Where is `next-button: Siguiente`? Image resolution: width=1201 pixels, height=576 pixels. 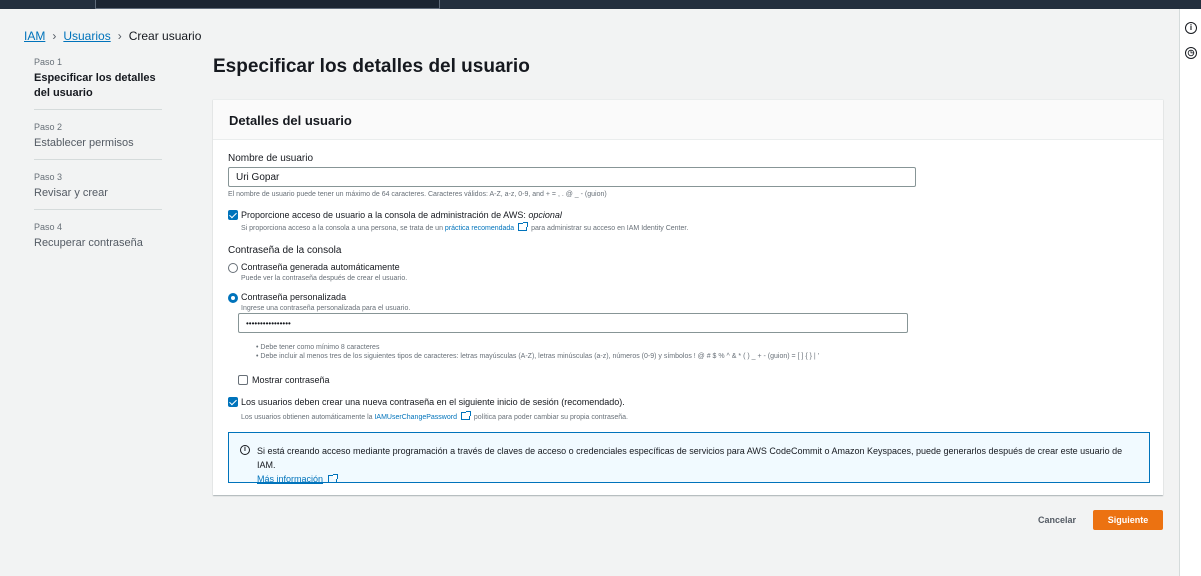 next-button: Siguiente is located at coordinates (1128, 520).